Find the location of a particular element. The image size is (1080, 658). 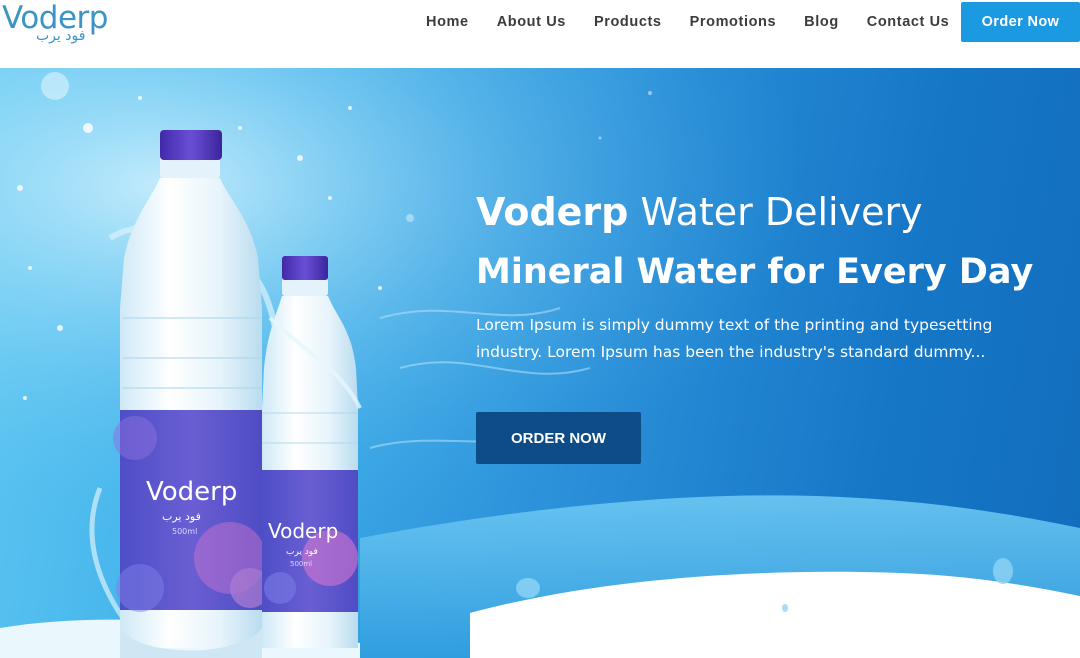

hero-order-now-button: ORDER NOW is located at coordinates (558, 438).